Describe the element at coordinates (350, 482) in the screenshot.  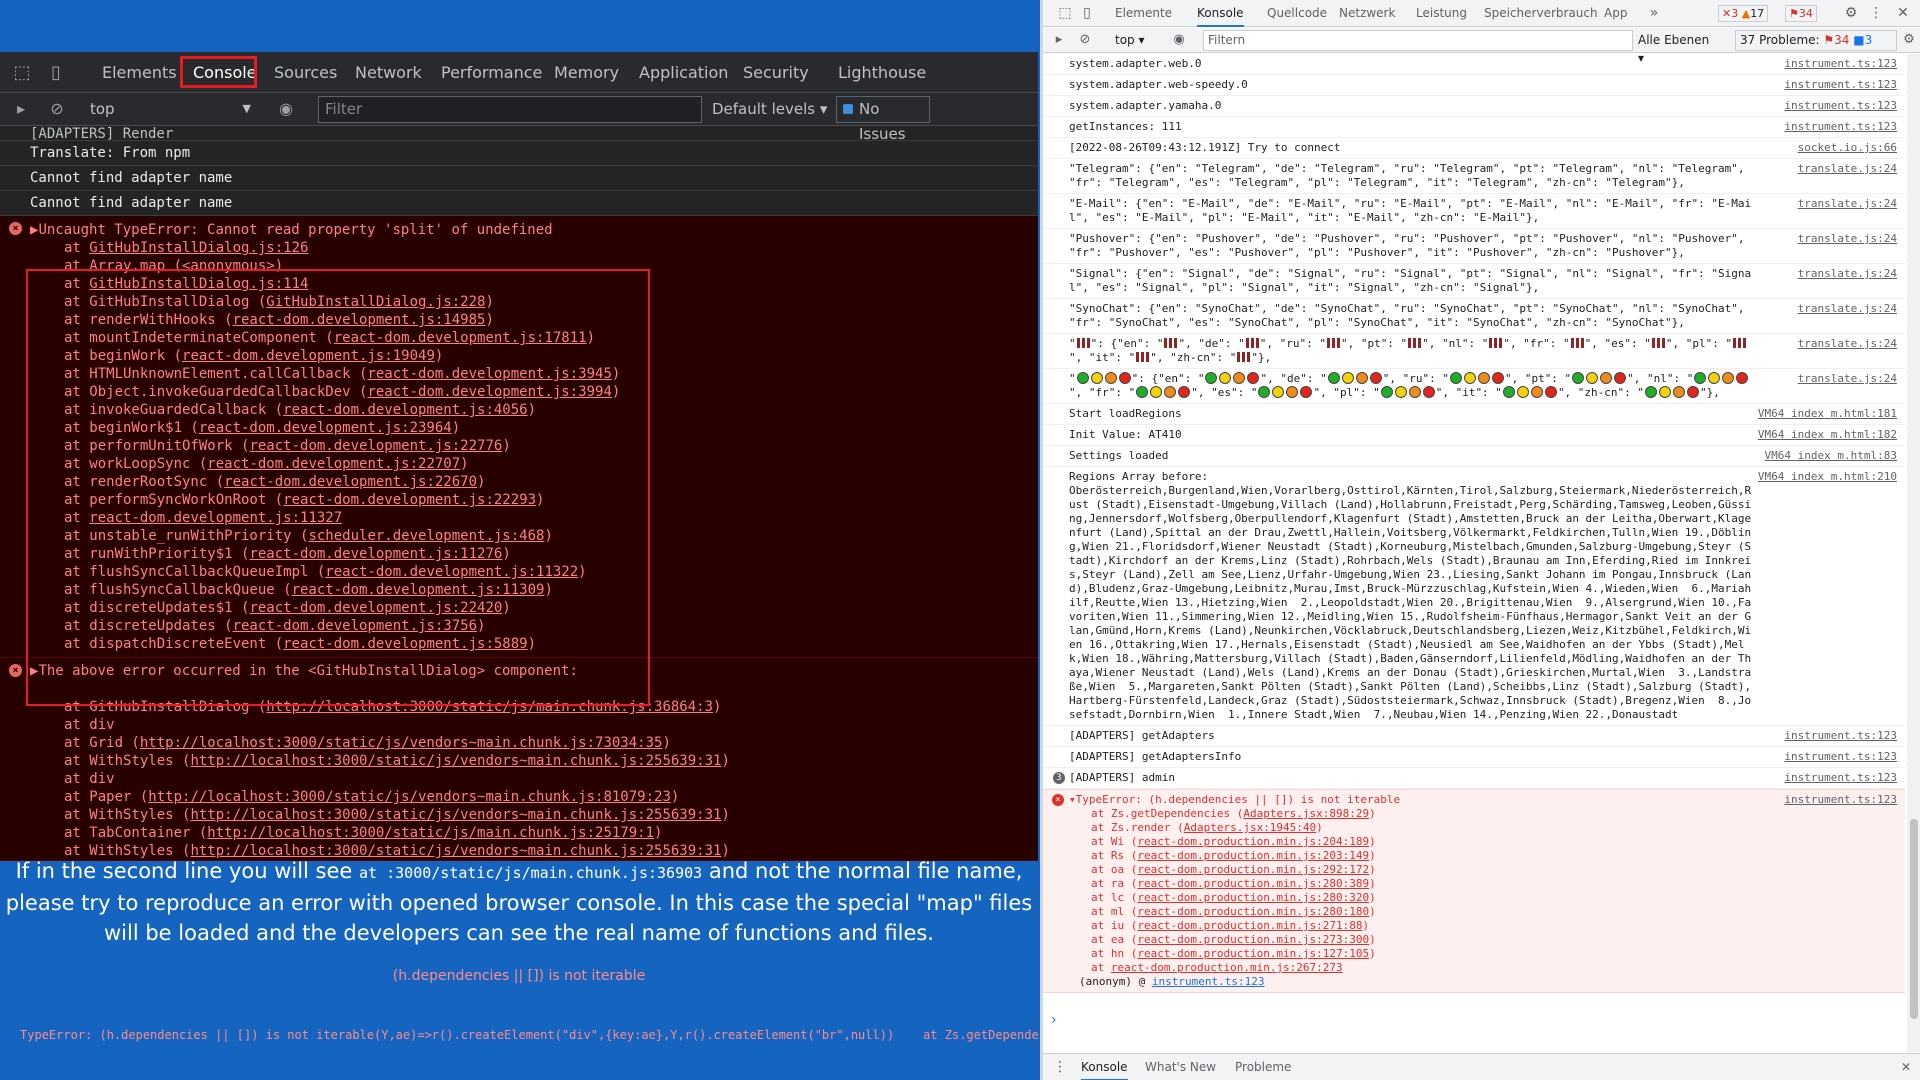
I see `stack-frame-link: react-dom.development.js:22670` at that location.